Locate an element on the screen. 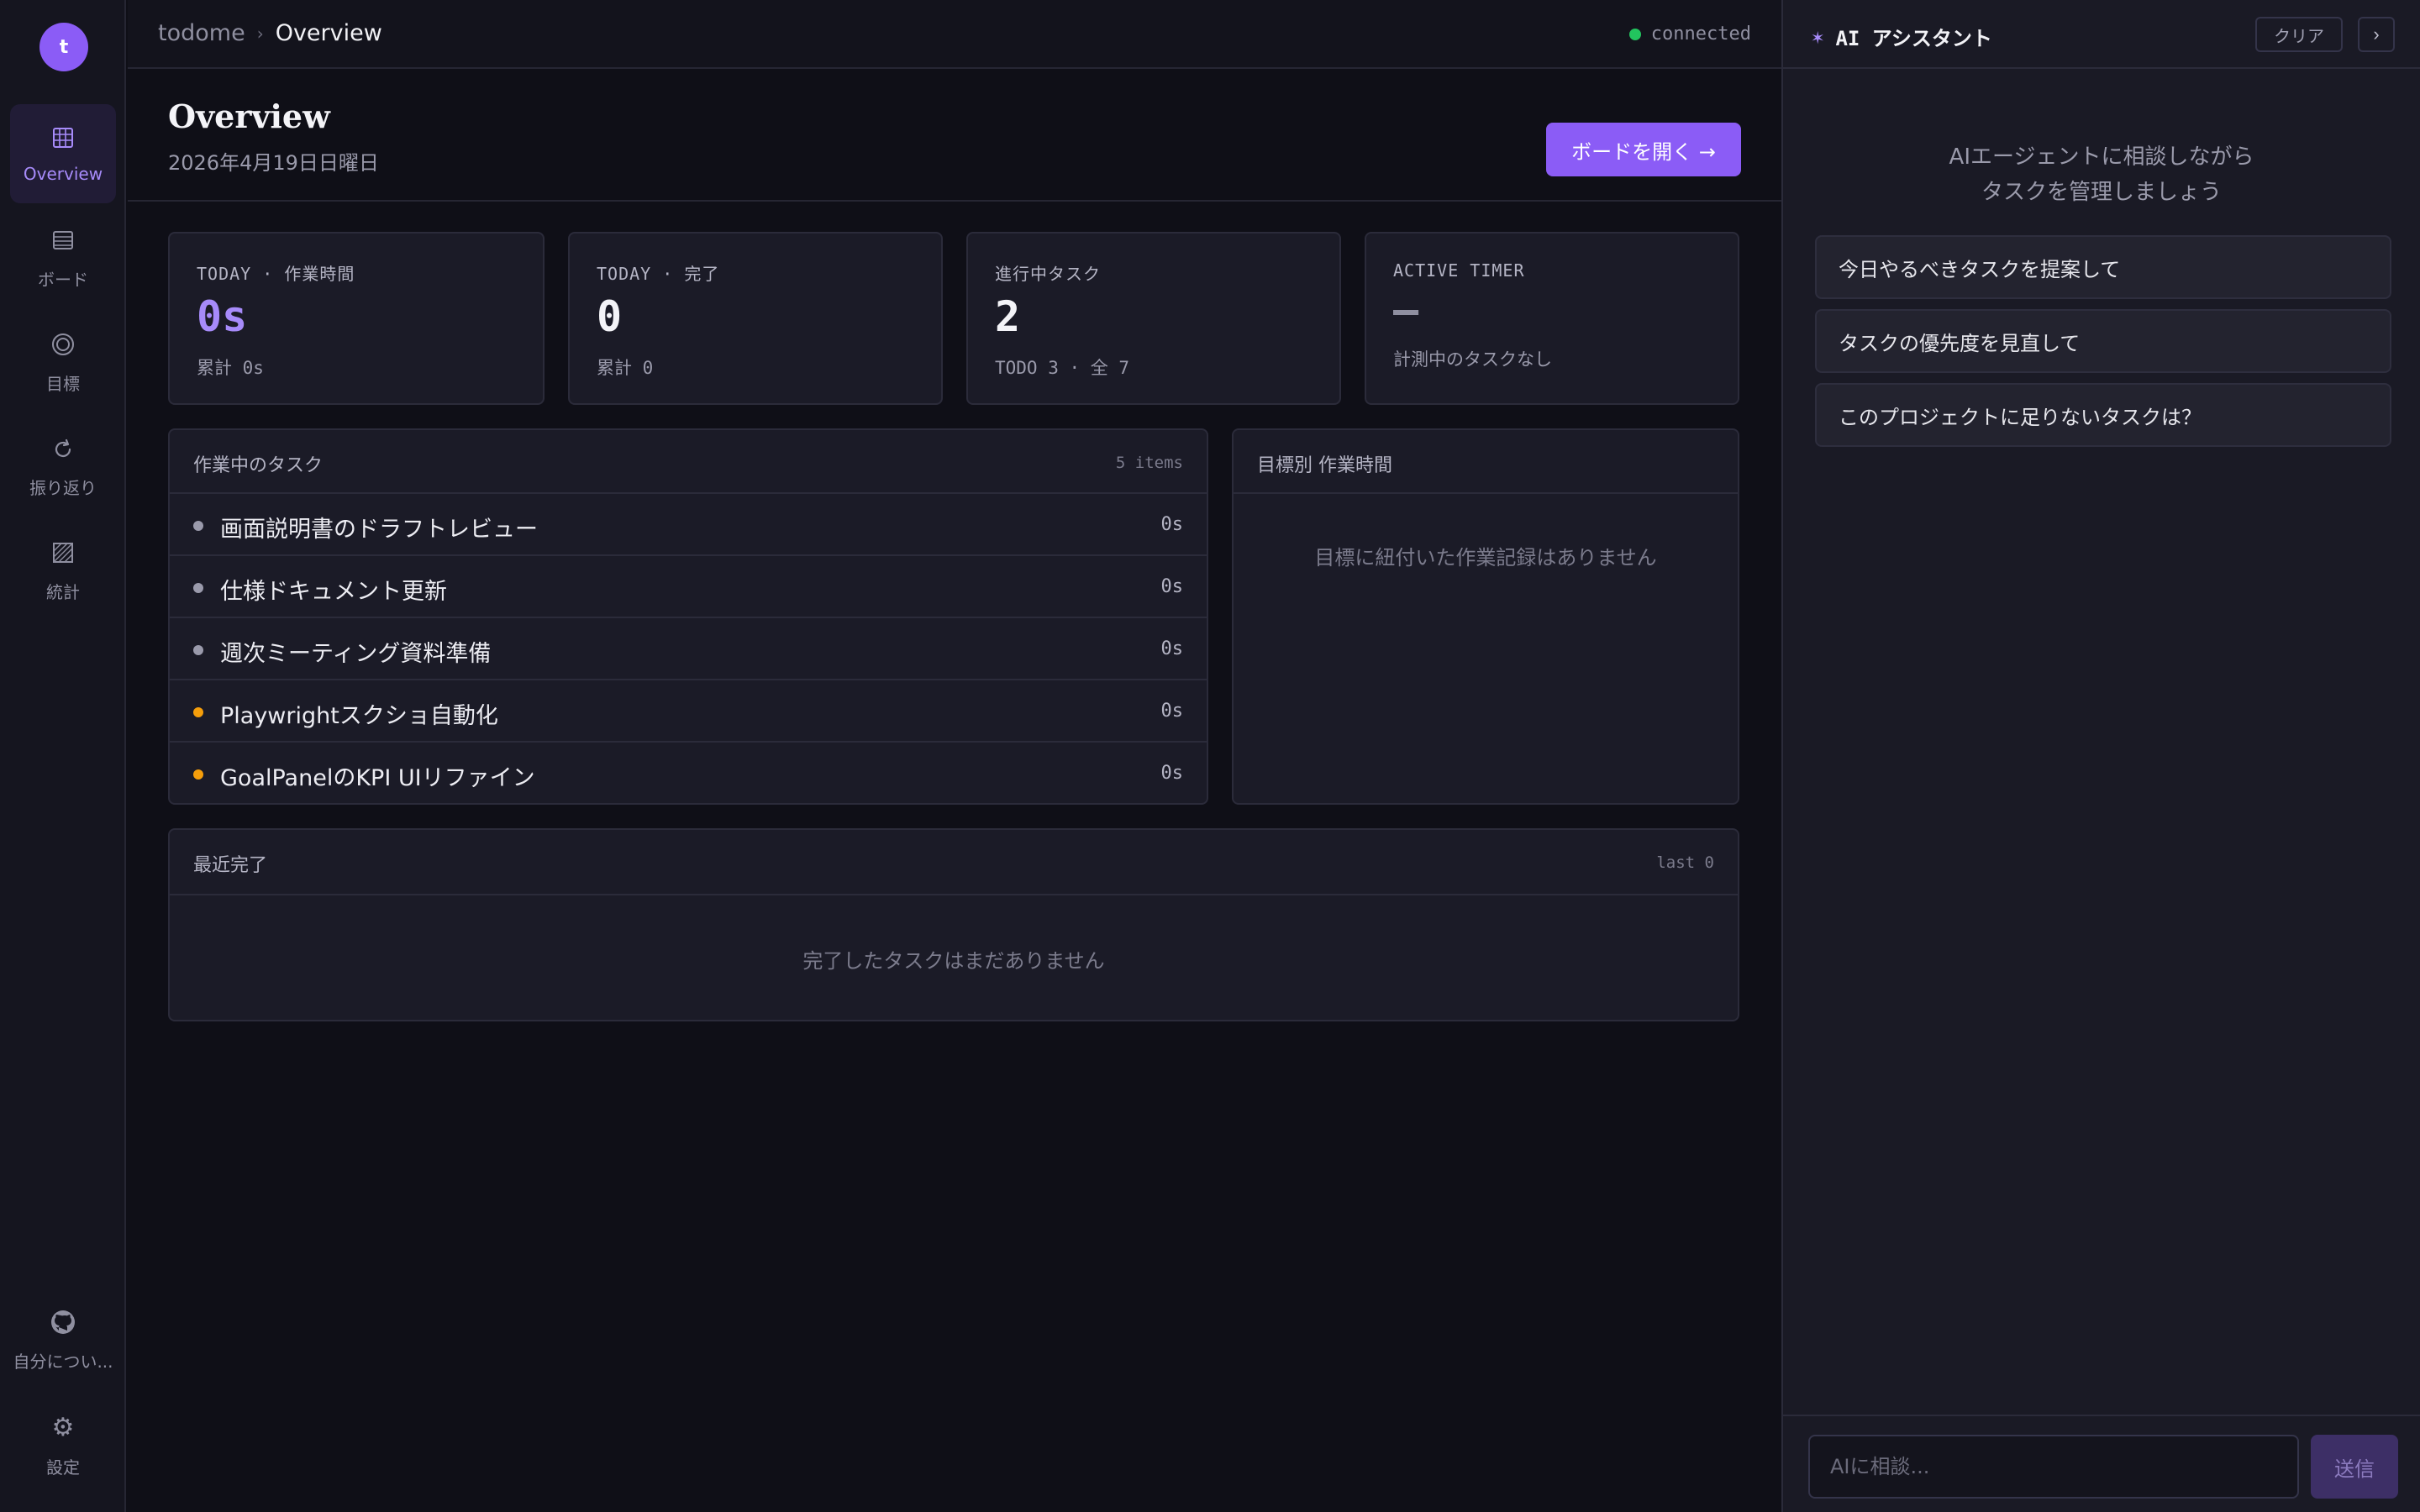 This screenshot has width=2420, height=1512. connection-status-label: connected is located at coordinates (1700, 34).